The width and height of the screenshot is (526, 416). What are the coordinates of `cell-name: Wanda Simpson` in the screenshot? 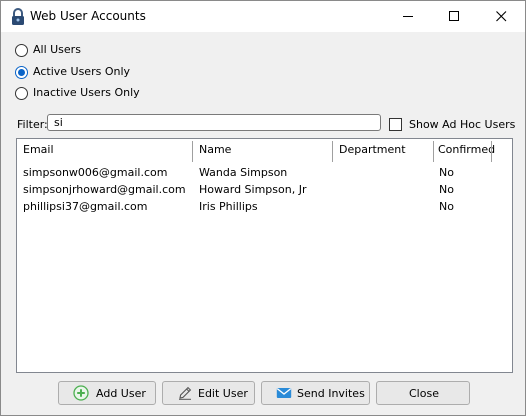 It's located at (243, 172).